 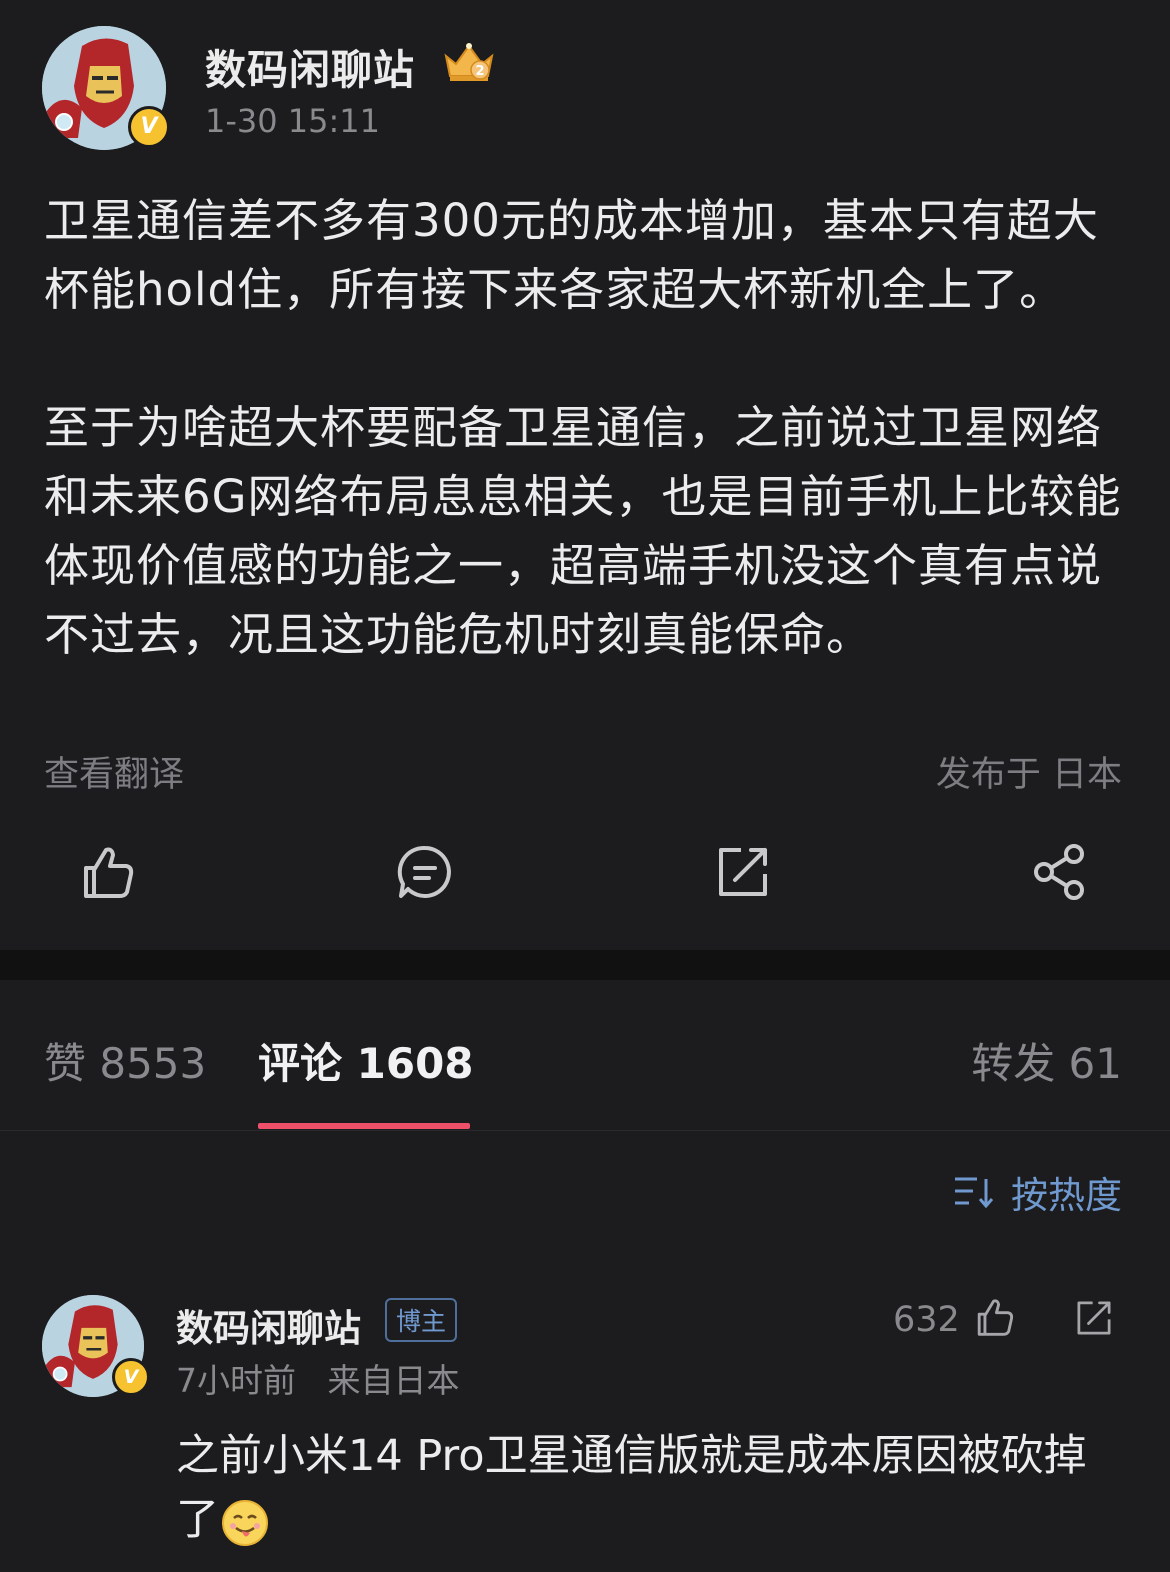 What do you see at coordinates (585, 1130) in the screenshot?
I see `tabs-divider` at bounding box center [585, 1130].